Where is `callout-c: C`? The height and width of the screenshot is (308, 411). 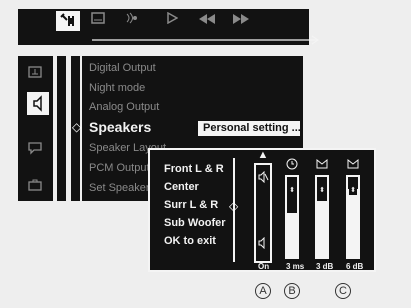
callout-c: C is located at coordinates (343, 291).